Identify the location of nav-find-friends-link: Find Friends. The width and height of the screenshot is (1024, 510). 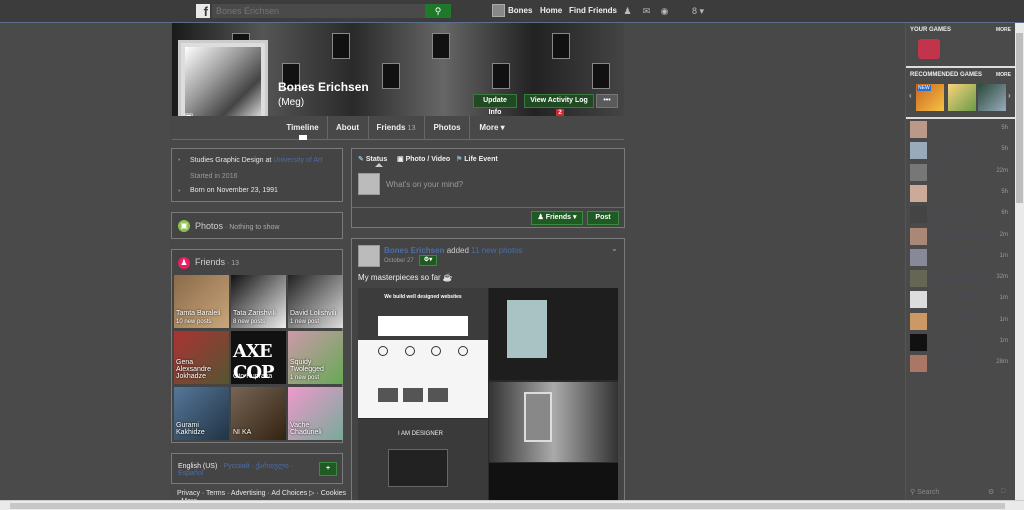
(593, 10).